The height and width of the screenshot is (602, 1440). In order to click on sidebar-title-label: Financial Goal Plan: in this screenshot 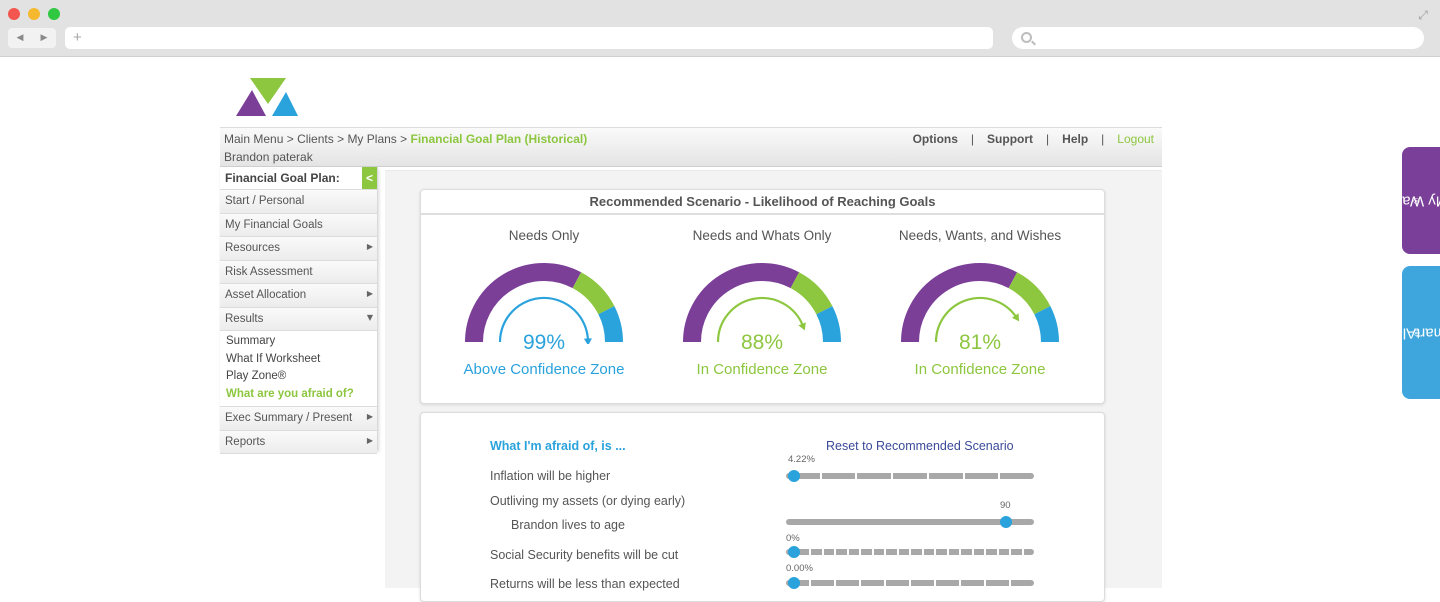, I will do `click(282, 178)`.